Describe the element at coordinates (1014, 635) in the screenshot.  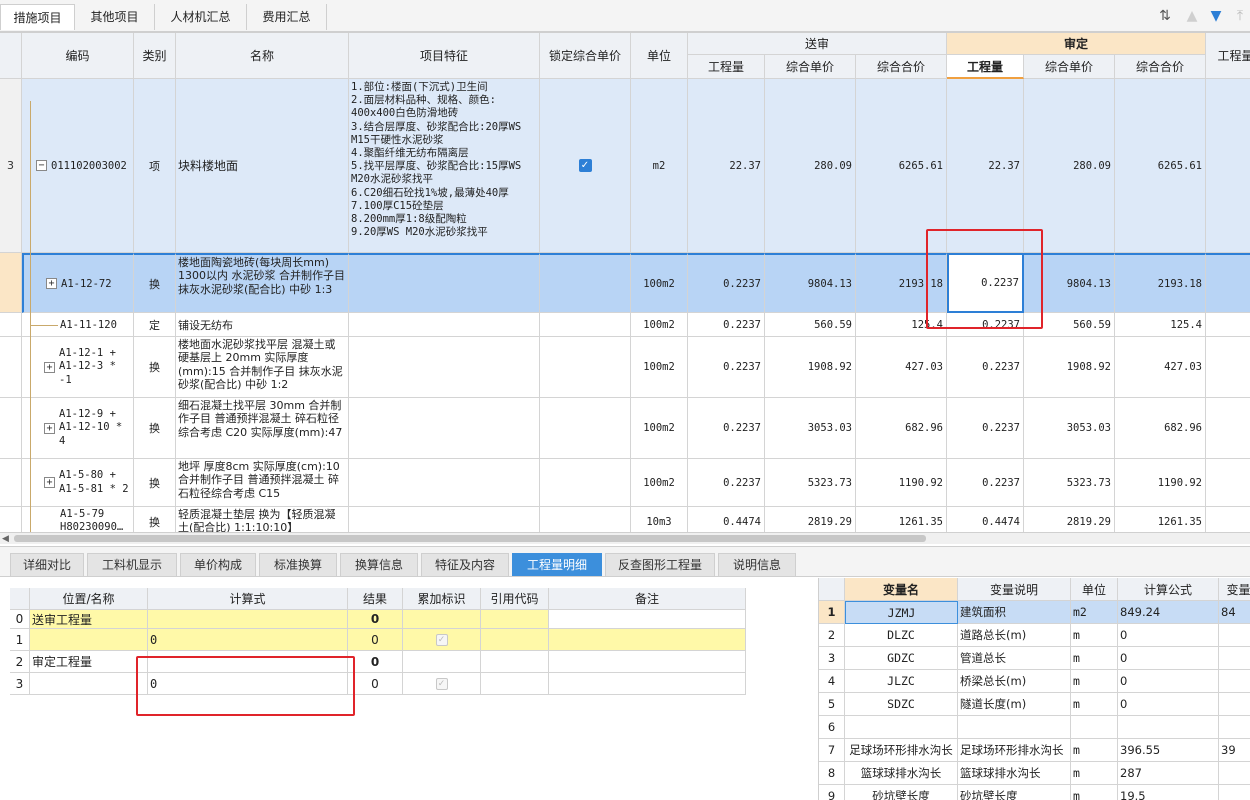
I see `var-desc-cell: 道路总长(m)` at that location.